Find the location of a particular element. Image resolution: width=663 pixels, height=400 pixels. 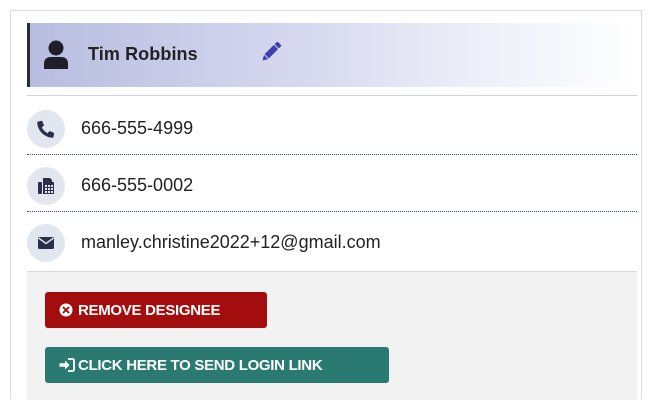

header-divider is located at coordinates (332, 95).